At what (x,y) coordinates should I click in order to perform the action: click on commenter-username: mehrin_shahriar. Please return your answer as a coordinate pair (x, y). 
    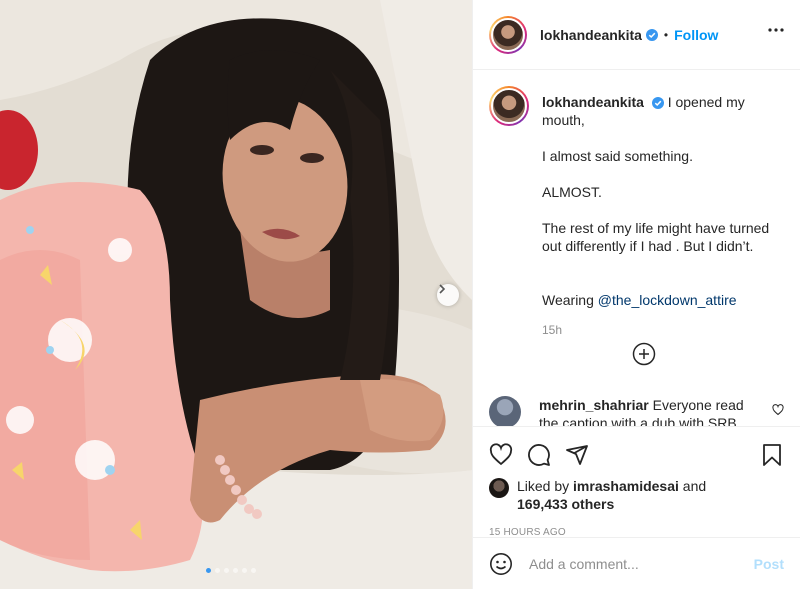
    Looking at the image, I should click on (594, 405).